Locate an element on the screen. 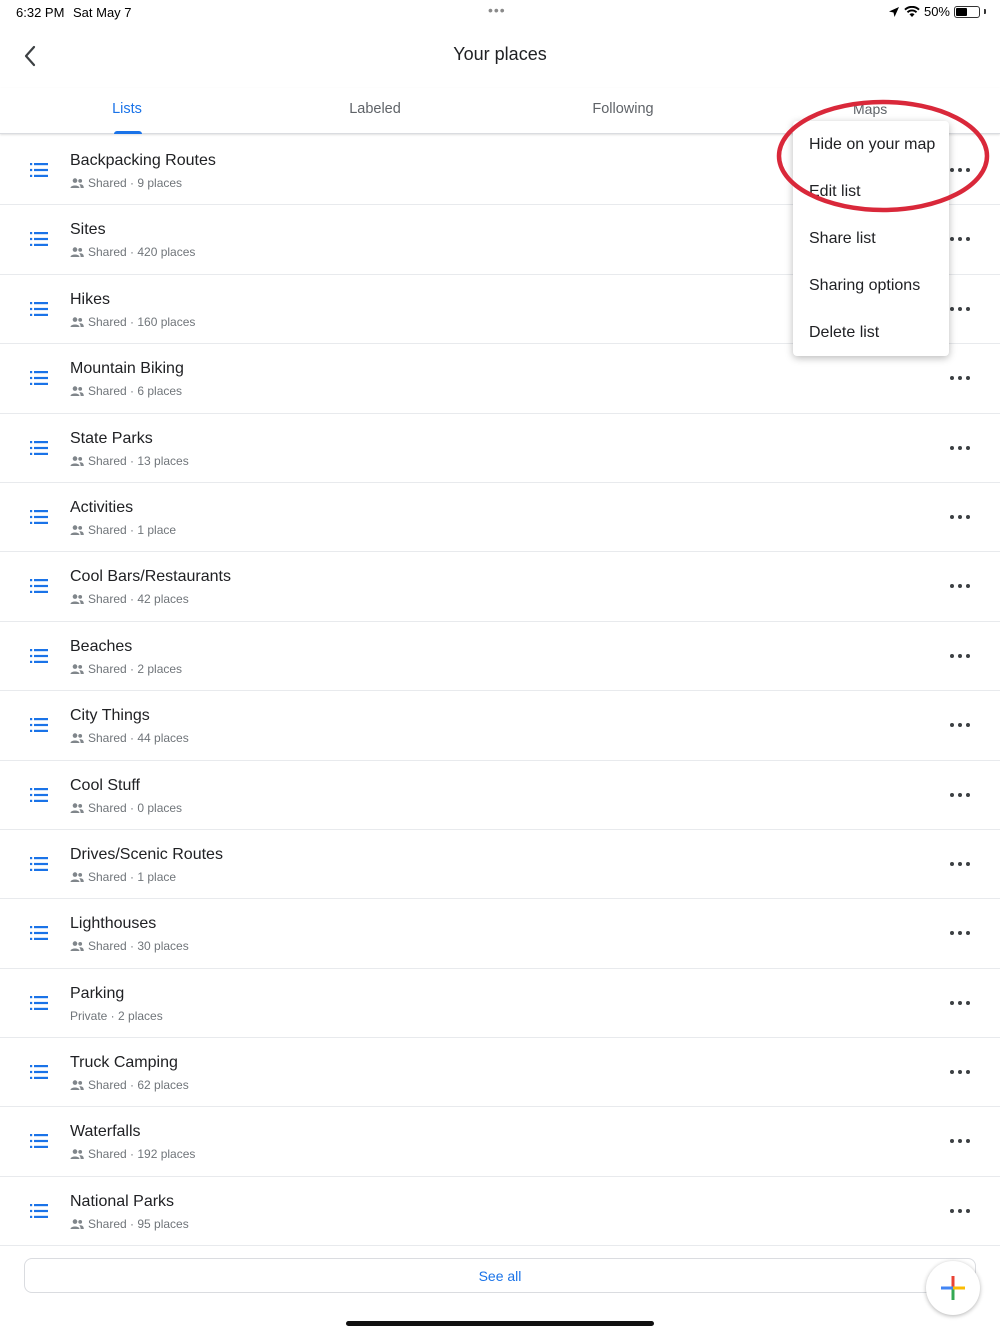 The height and width of the screenshot is (1334, 1000). list-subtitle-text: Shared · 192 places is located at coordinates (142, 1154).